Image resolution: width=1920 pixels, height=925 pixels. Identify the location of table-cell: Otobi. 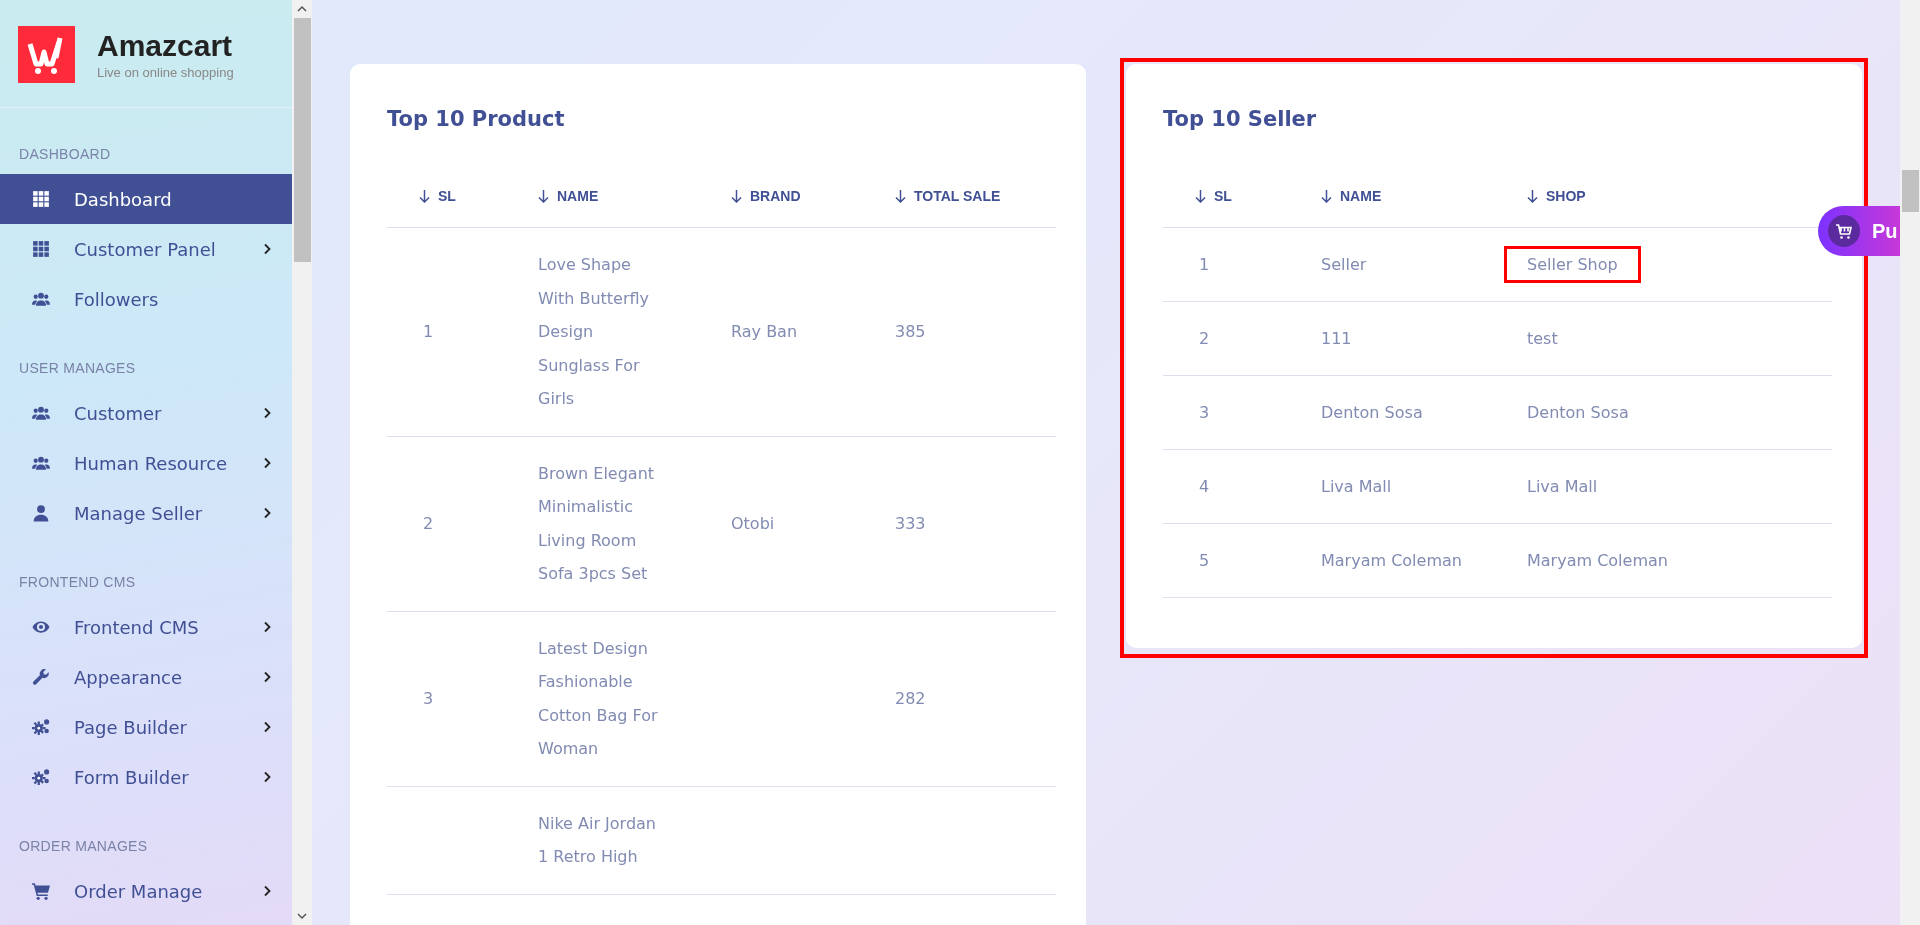
(753, 523).